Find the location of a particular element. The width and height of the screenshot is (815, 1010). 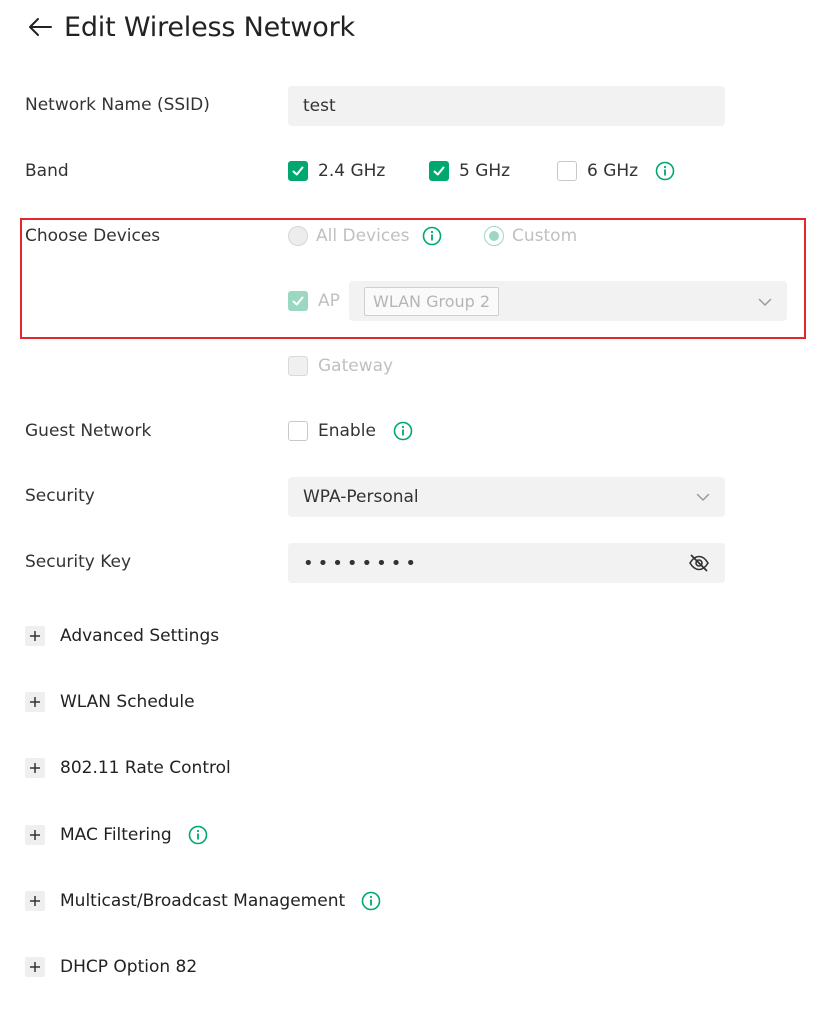

band-label: Band is located at coordinates (47, 171).